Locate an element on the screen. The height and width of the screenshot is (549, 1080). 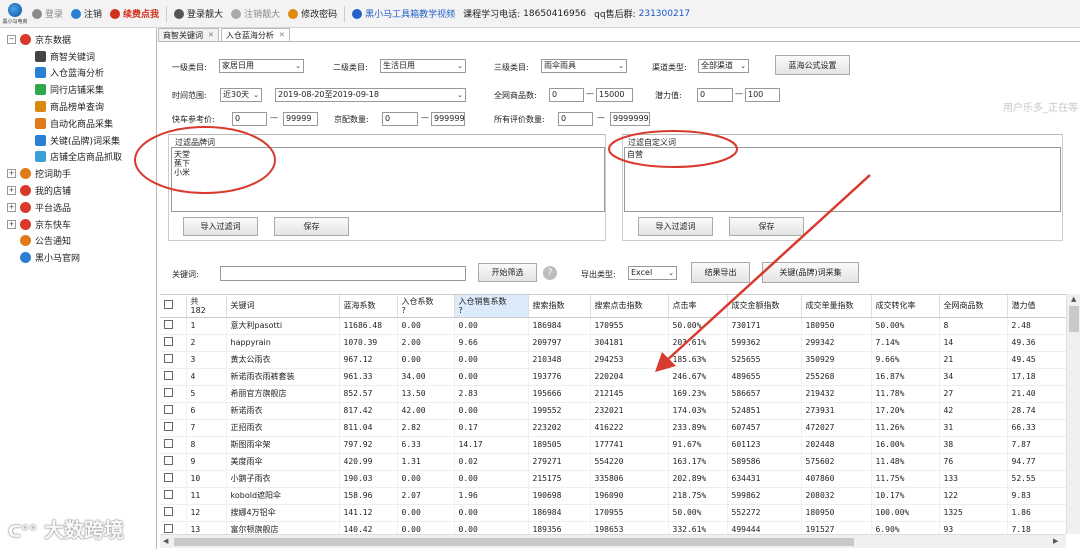
logout-button: 注销 is located at coordinates (86, 14).